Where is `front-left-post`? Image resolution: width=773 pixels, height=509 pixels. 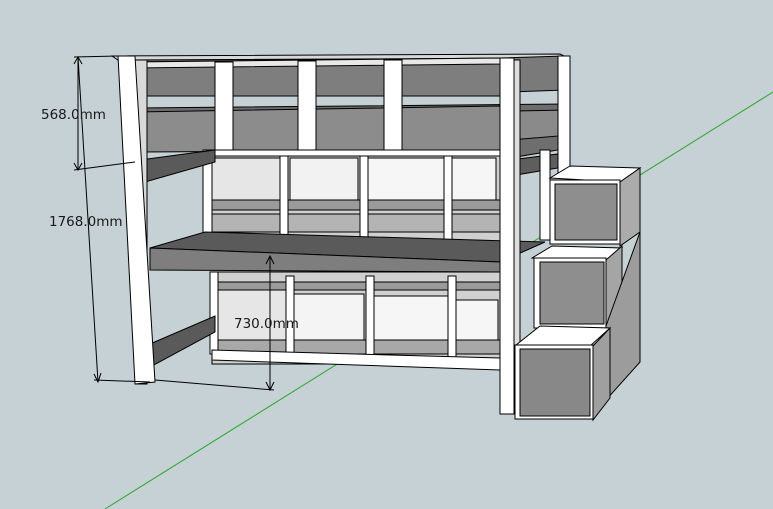 front-left-post is located at coordinates (136, 220).